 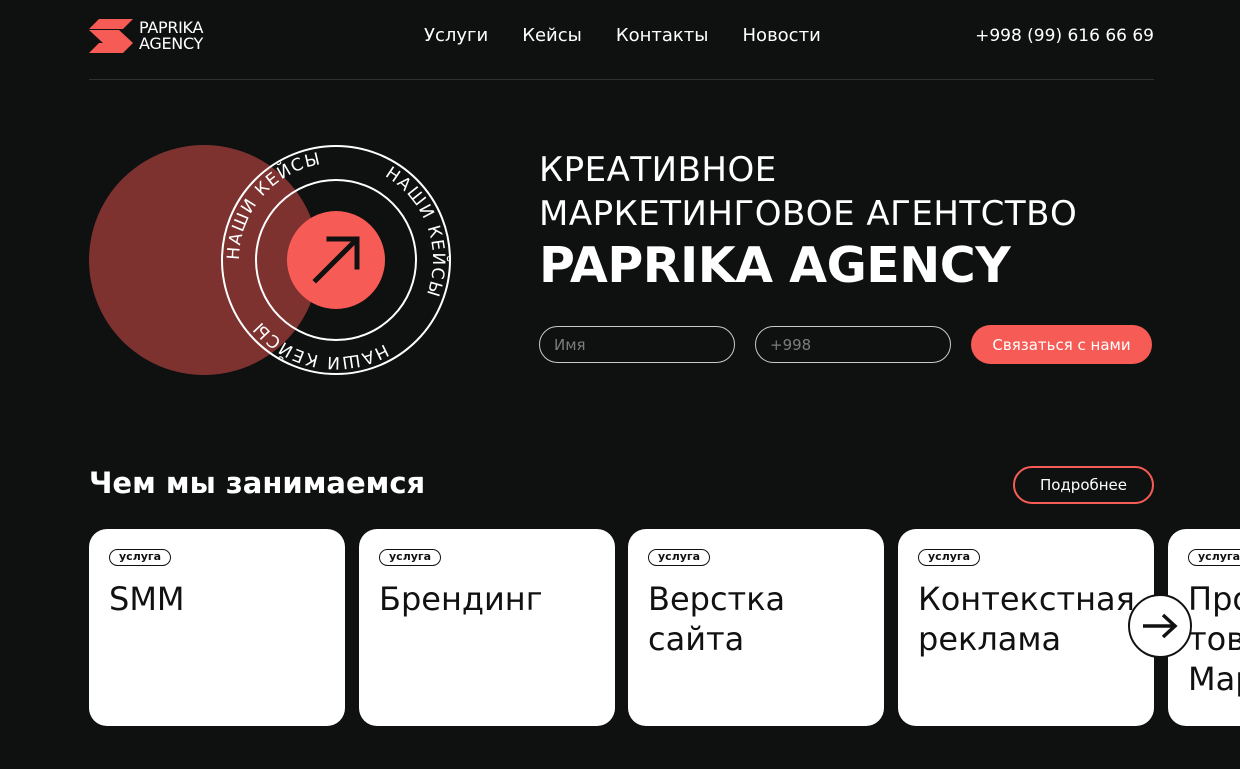 I want to click on service-title: SMM, so click(x=147, y=599).